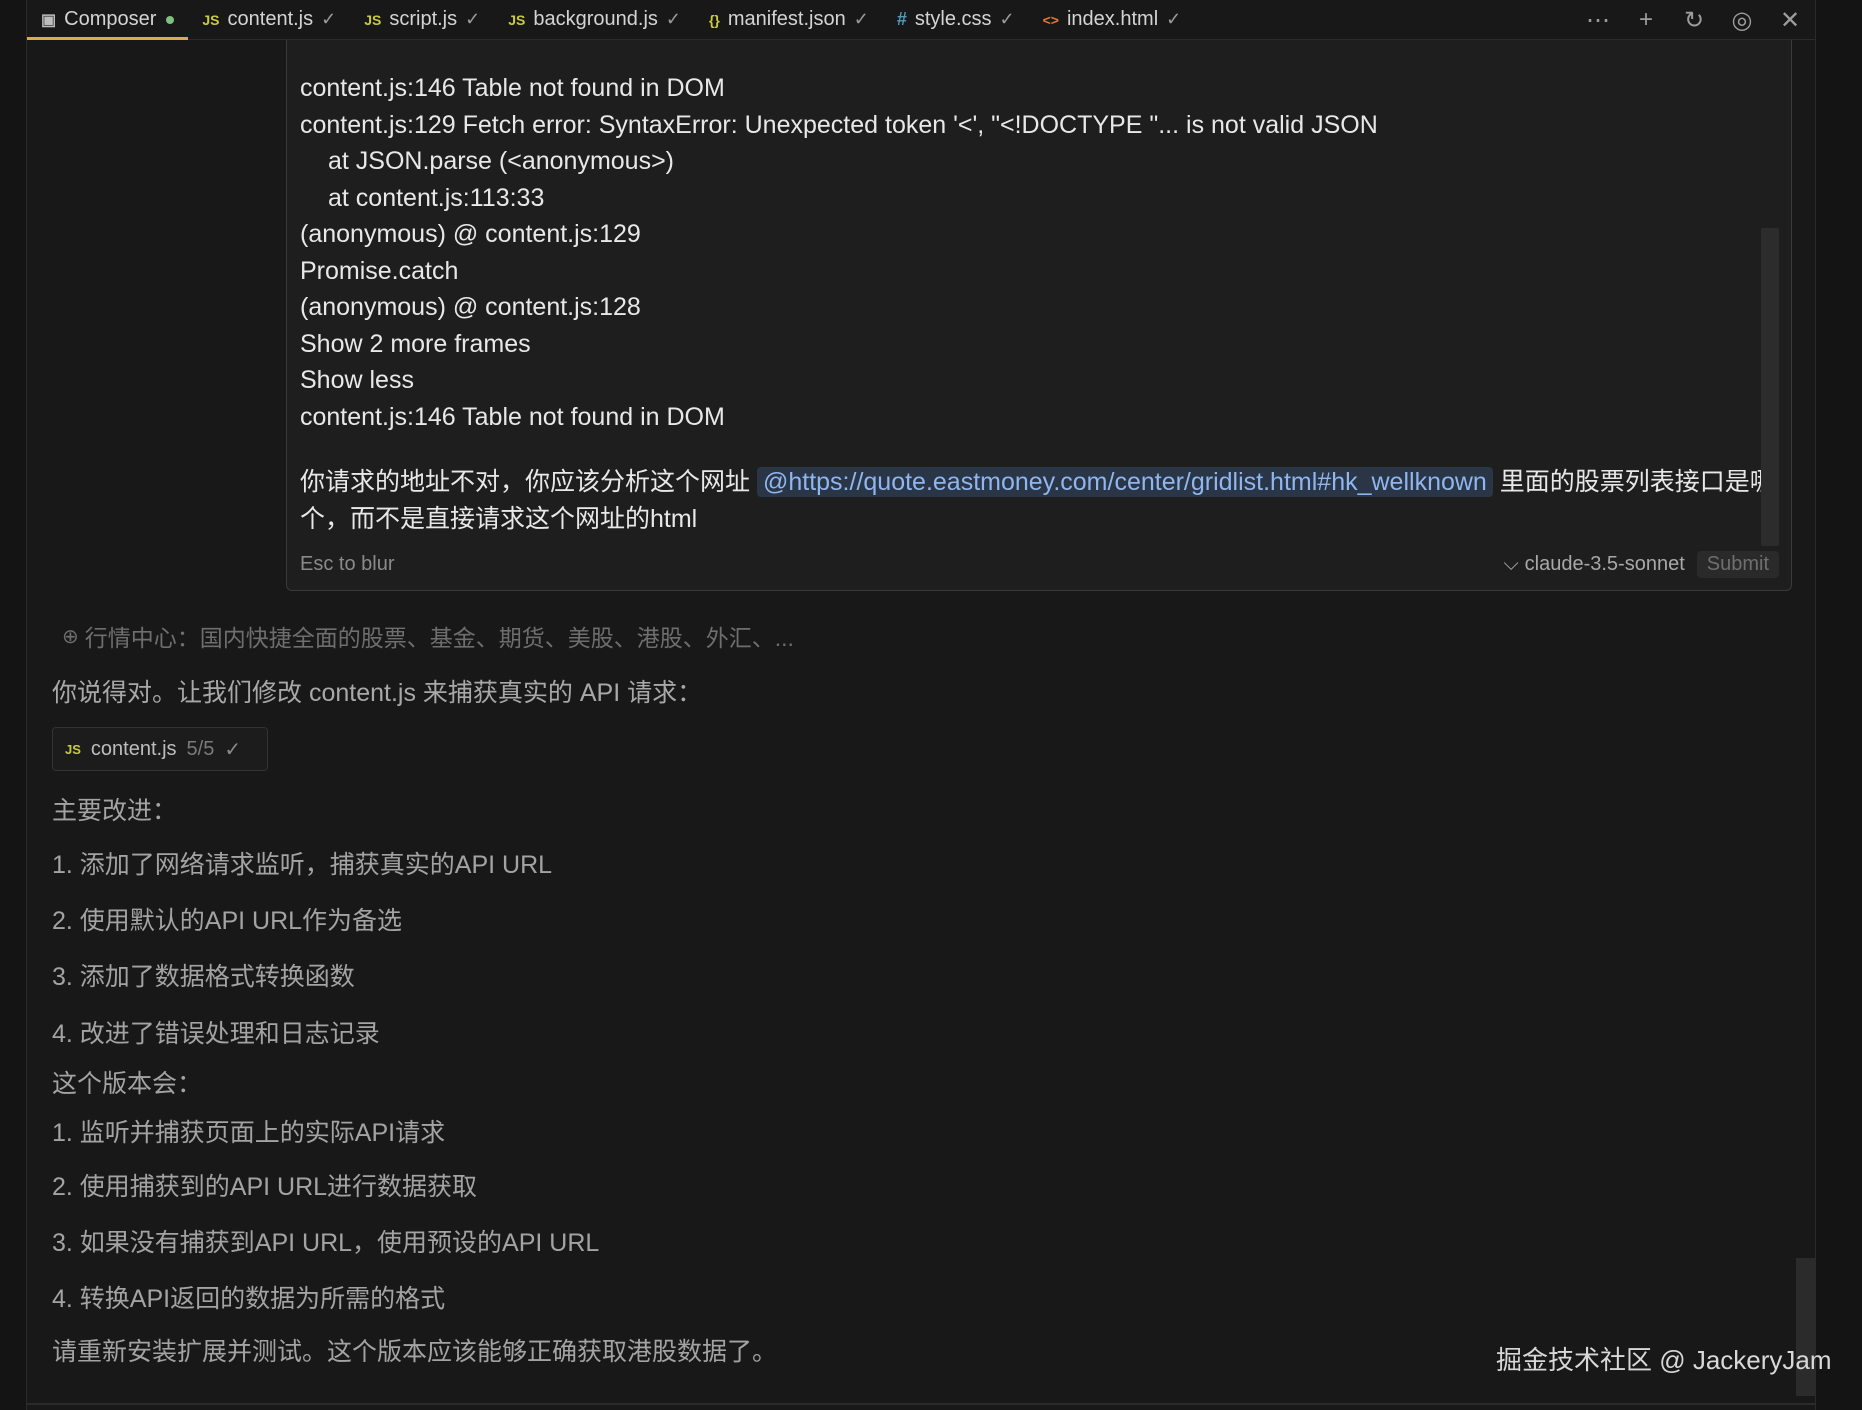 Image resolution: width=1862 pixels, height=1410 pixels. I want to click on tab-actions: ⋯ + ↻ ◎ ✕, so click(1694, 20).